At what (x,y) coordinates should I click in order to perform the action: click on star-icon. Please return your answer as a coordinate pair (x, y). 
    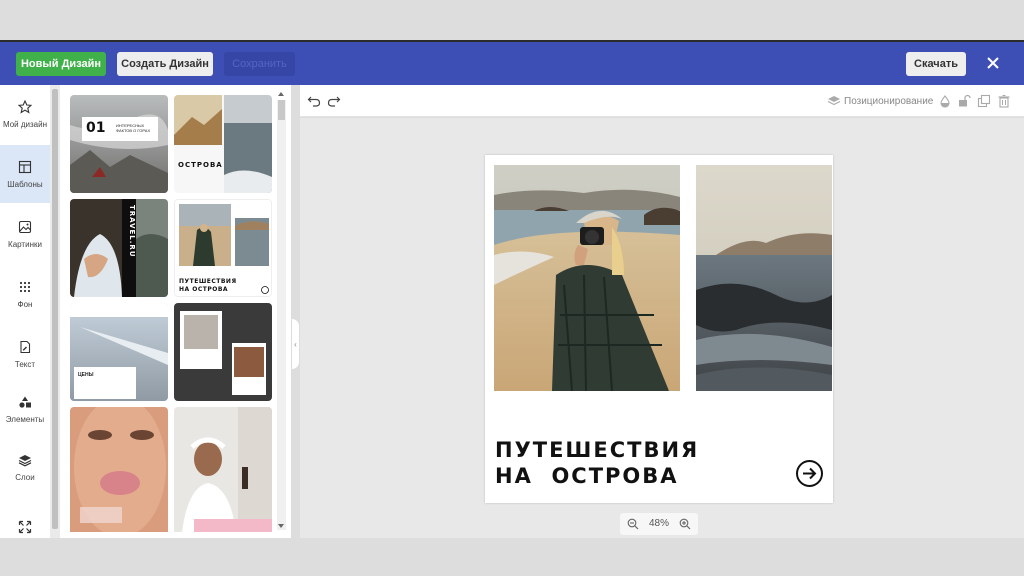
    Looking at the image, I should click on (25, 106).